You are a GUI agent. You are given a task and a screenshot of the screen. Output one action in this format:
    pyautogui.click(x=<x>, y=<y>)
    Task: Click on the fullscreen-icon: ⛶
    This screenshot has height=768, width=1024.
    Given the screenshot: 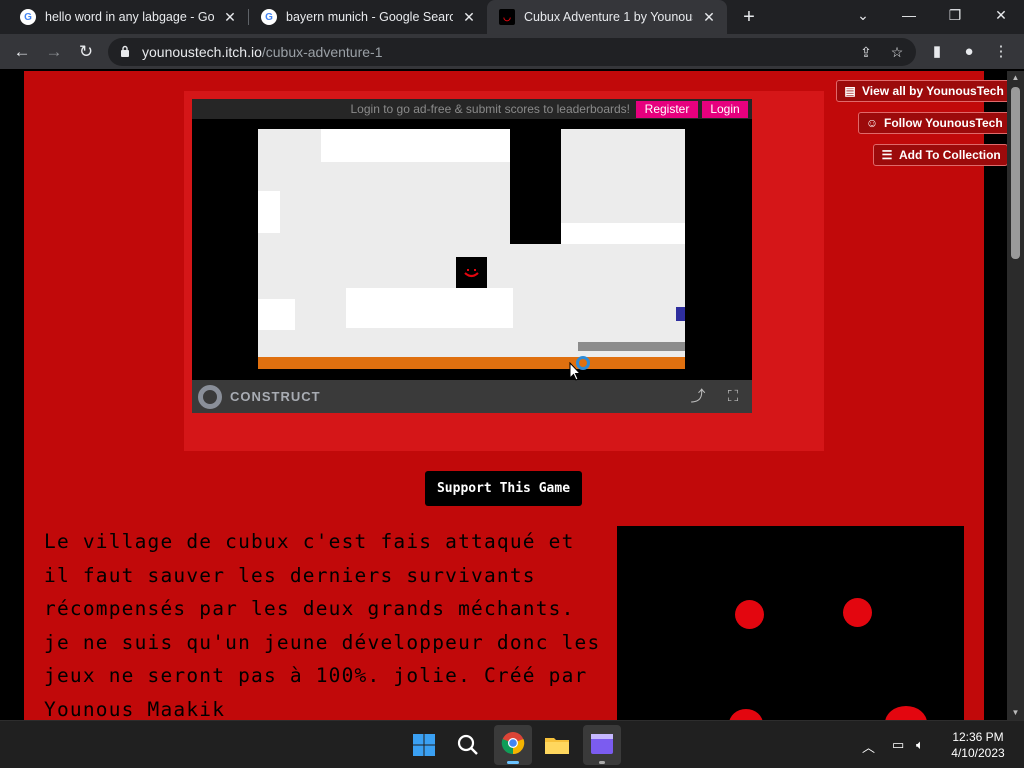 What is the action you would take?
    pyautogui.click(x=733, y=397)
    